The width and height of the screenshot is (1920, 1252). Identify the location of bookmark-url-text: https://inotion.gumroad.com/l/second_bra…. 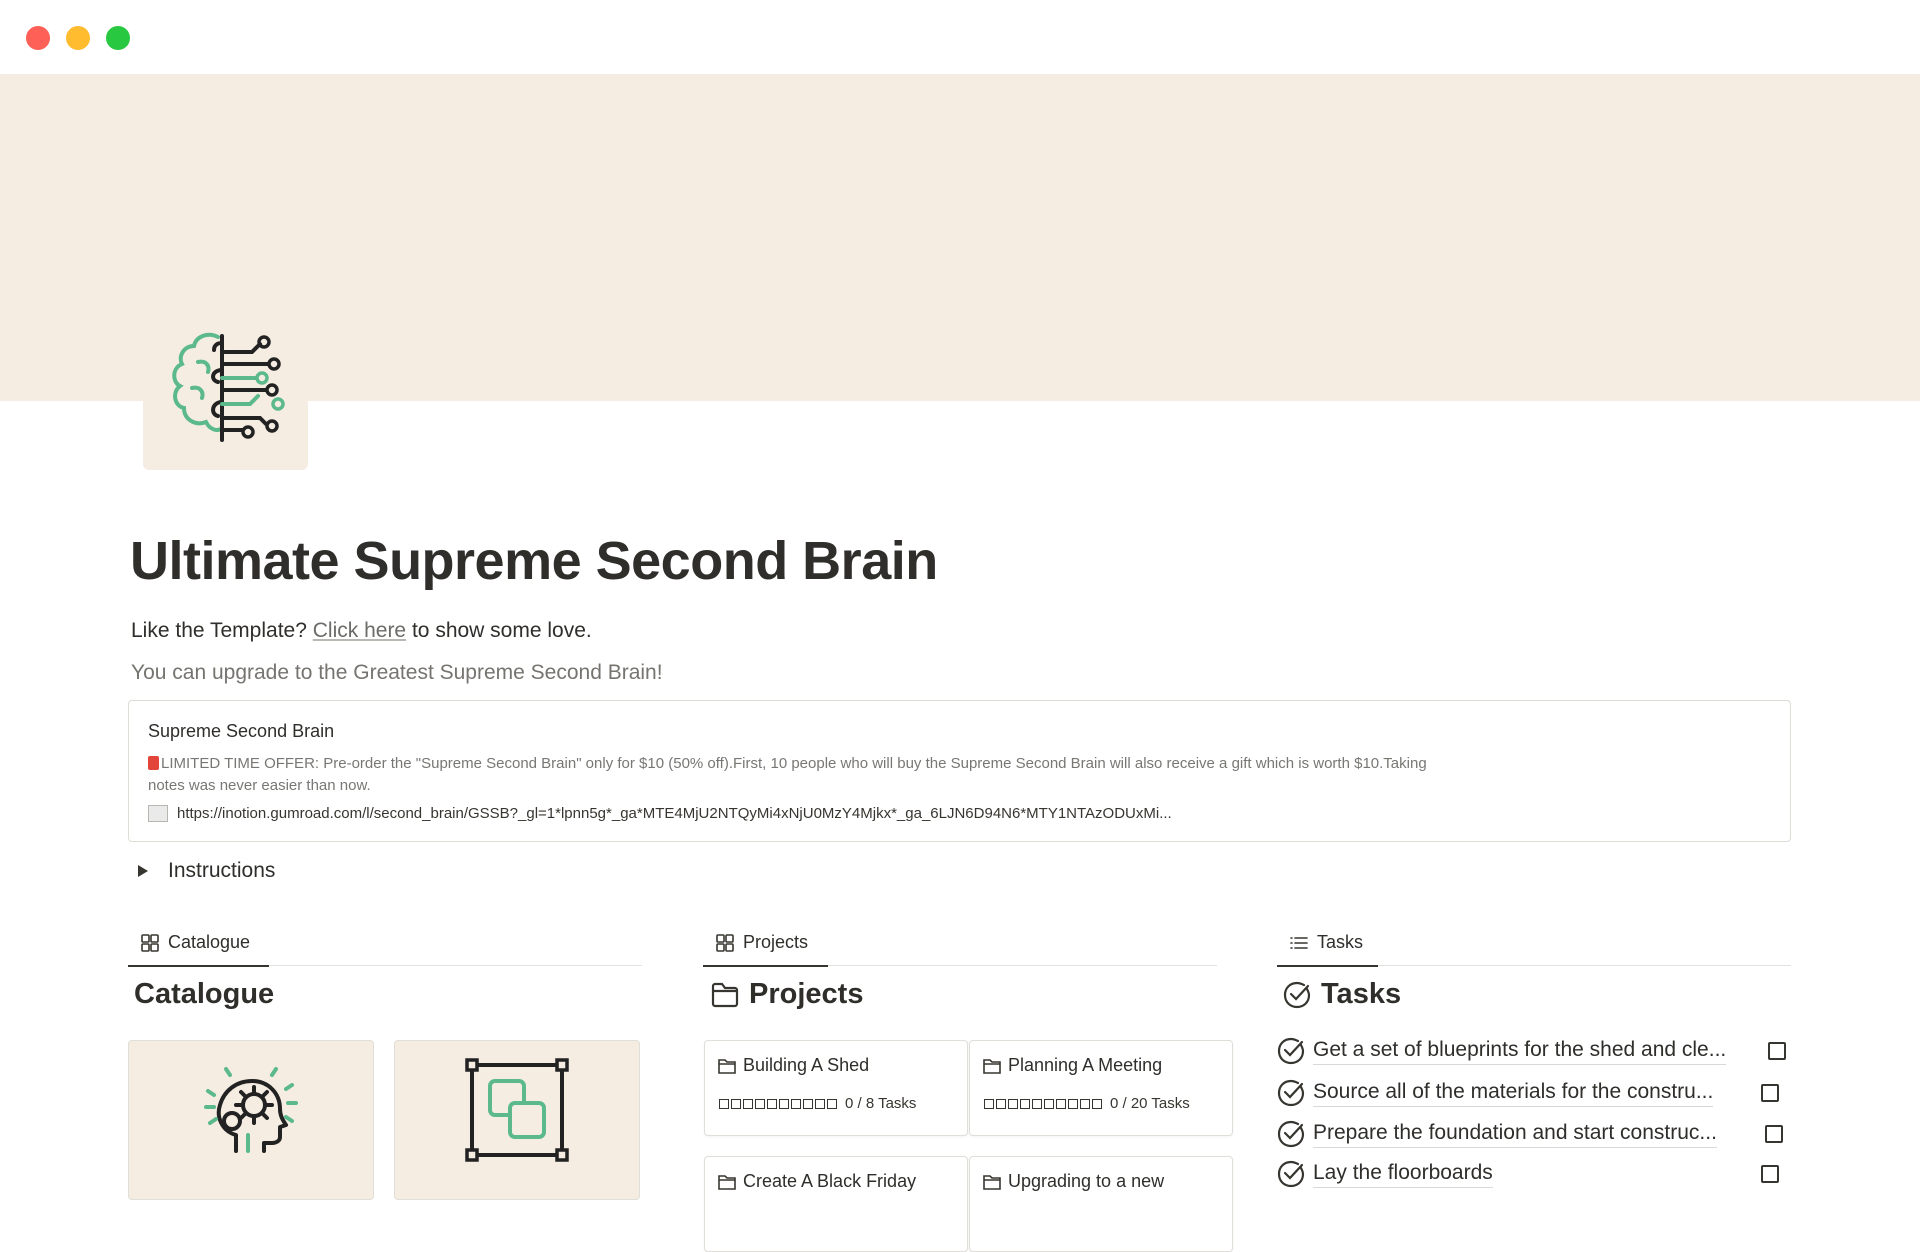
(674, 813).